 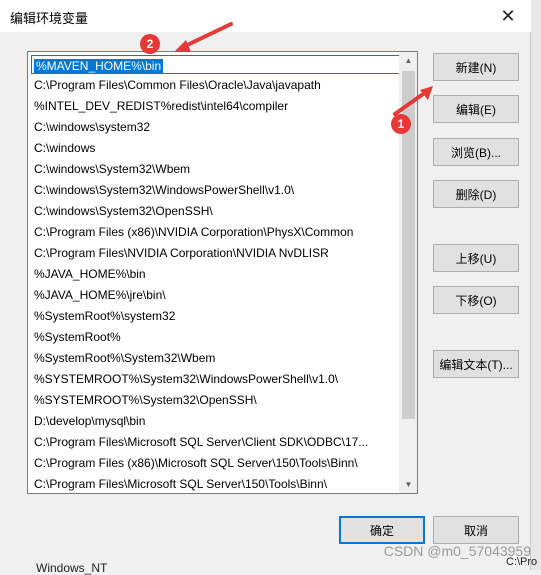 I want to click on list-item: C:\windows\System32\Wbem, so click(x=214, y=169).